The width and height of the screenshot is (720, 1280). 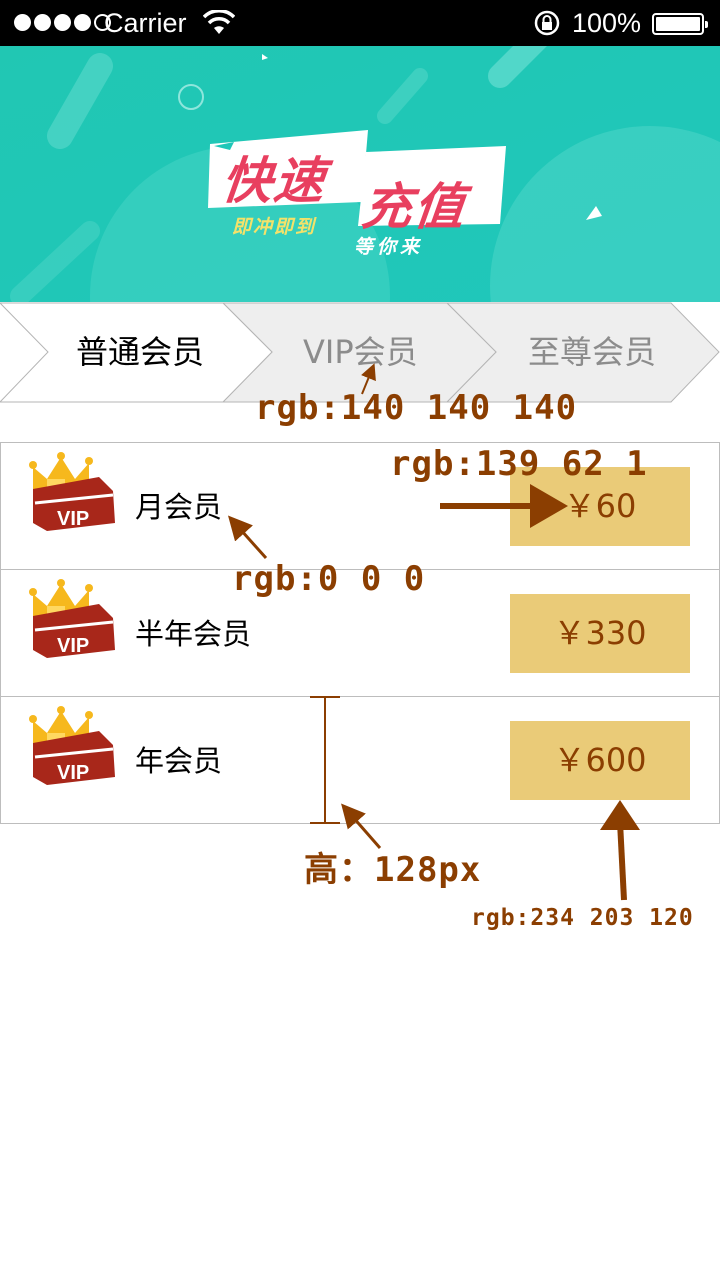 What do you see at coordinates (592, 352) in the screenshot?
I see `tab-supreme-member: 至尊会员` at bounding box center [592, 352].